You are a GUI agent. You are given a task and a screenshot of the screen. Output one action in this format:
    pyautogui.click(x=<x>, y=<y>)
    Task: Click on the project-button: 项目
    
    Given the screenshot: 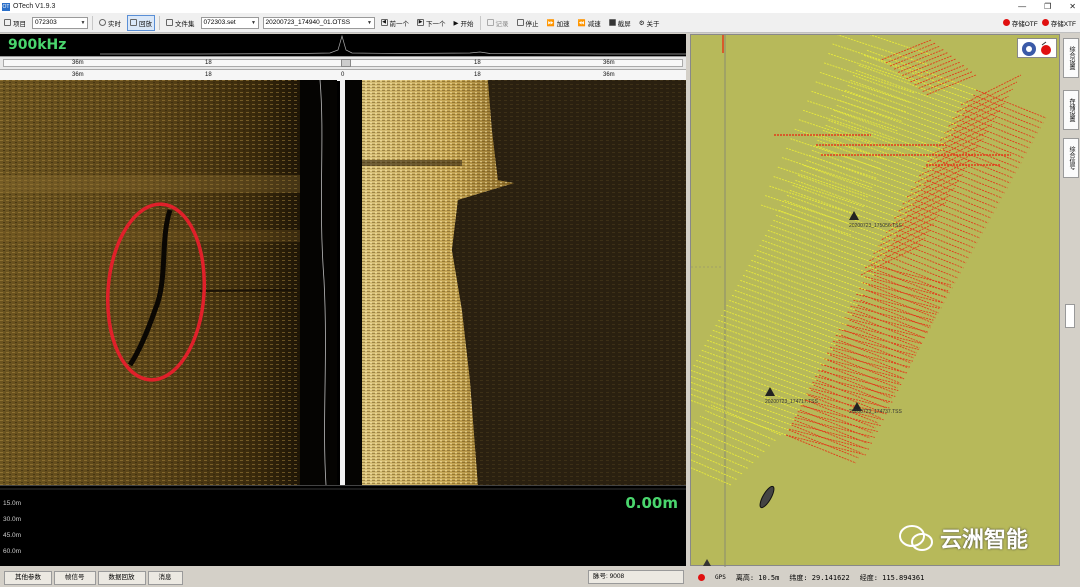 What is the action you would take?
    pyautogui.click(x=15, y=23)
    